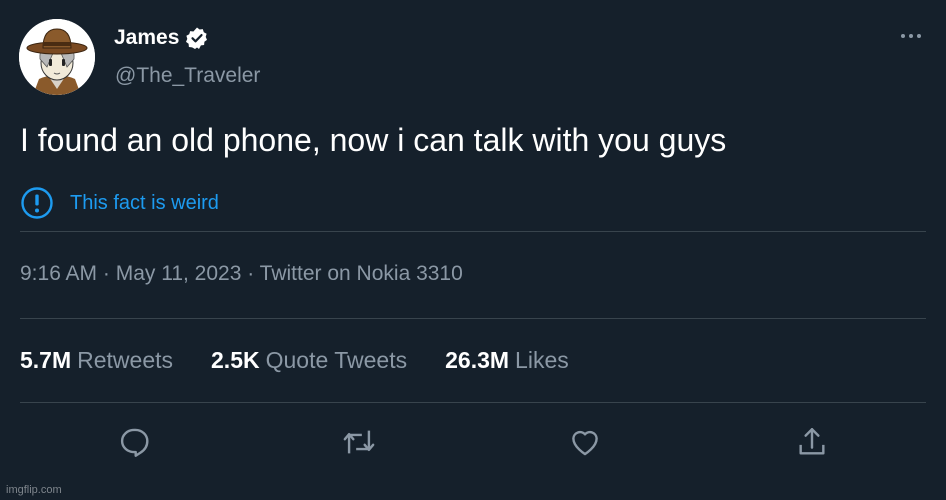  Describe the element at coordinates (542, 360) in the screenshot. I see `likes-label: Likes` at that location.